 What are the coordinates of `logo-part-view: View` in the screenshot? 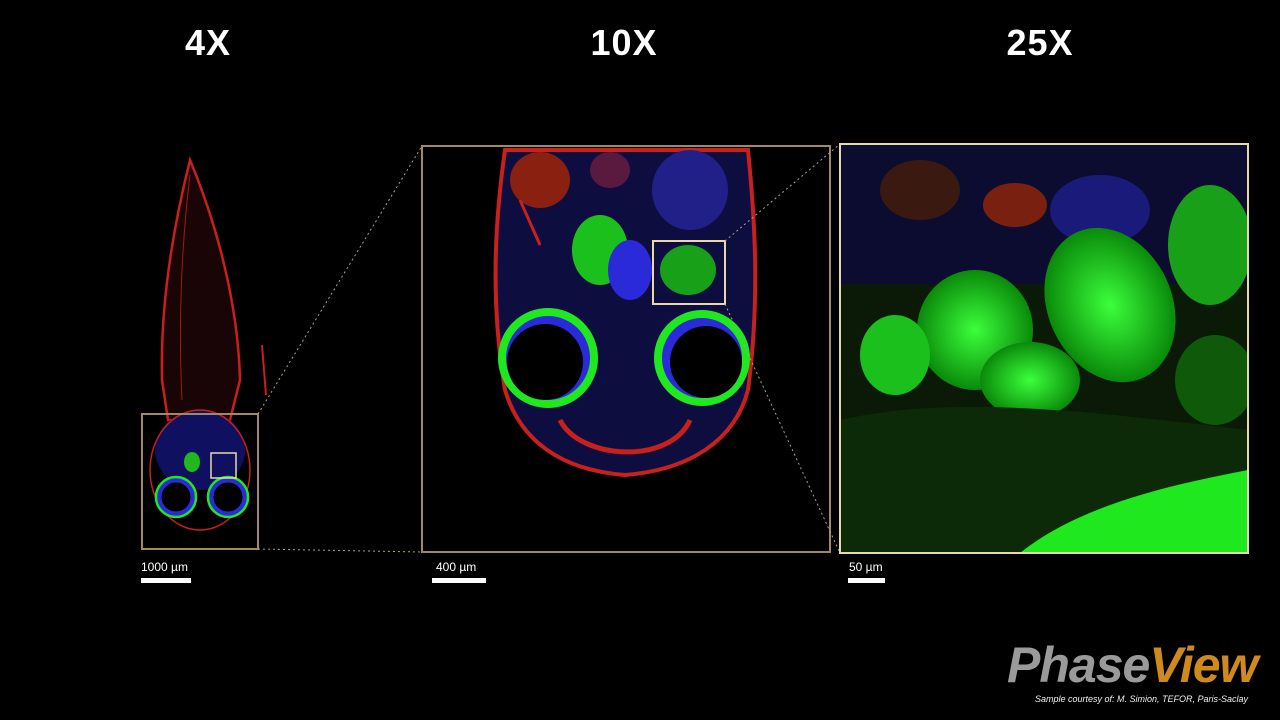 It's located at (1203, 665).